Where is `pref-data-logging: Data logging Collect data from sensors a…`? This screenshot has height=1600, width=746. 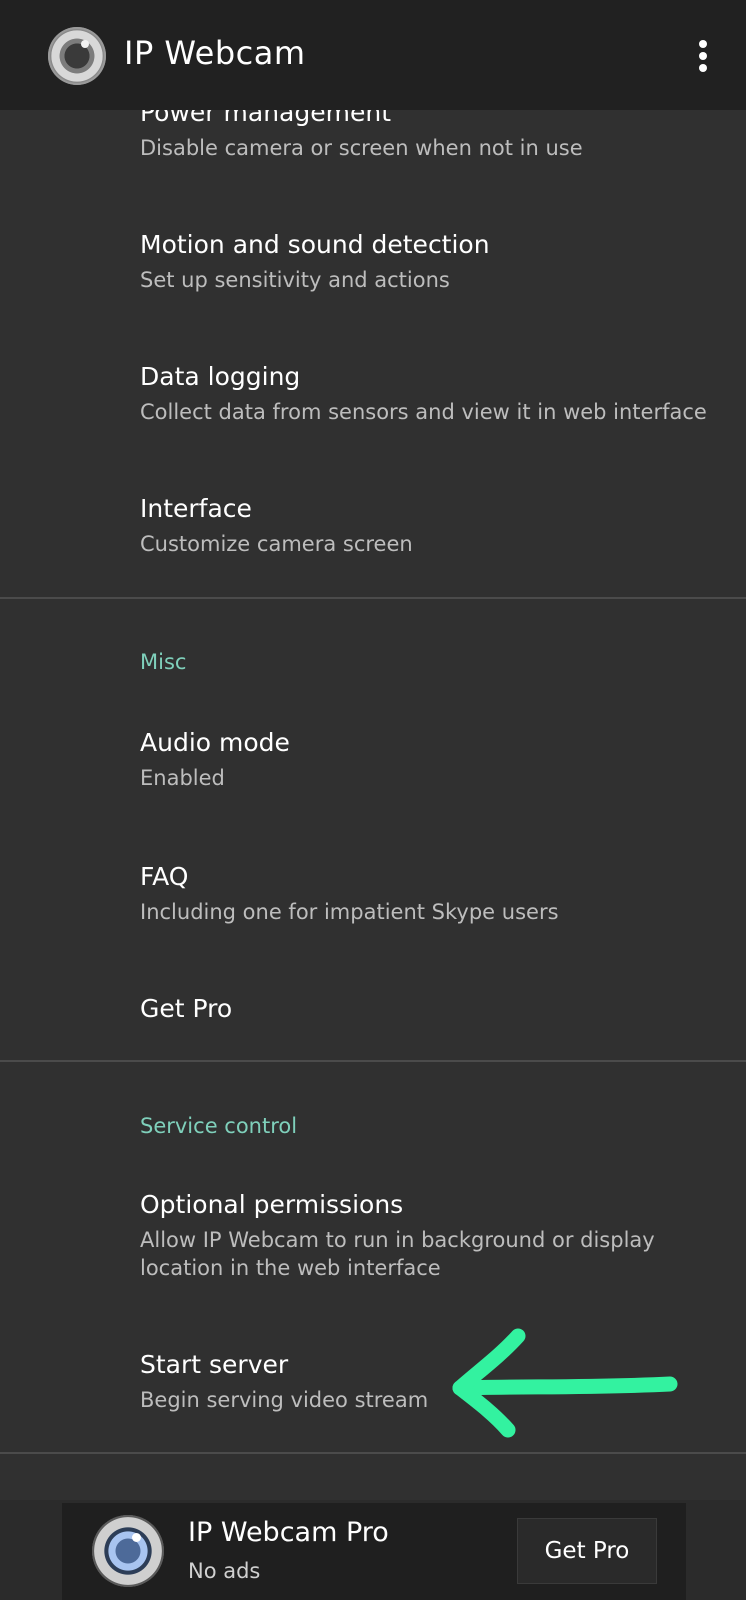
pref-data-logging: Data logging Collect data from sensors a… is located at coordinates (373, 407).